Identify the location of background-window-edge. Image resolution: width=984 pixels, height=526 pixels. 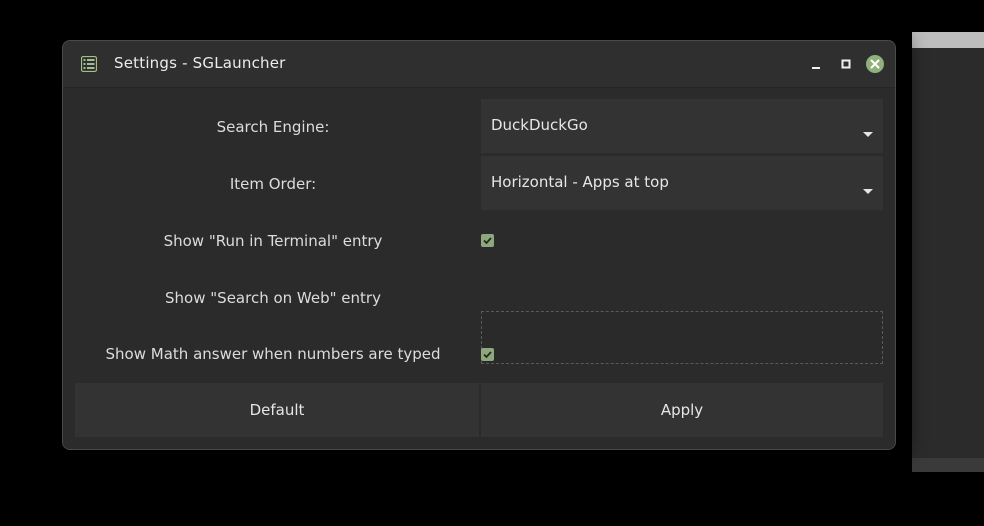
(948, 40).